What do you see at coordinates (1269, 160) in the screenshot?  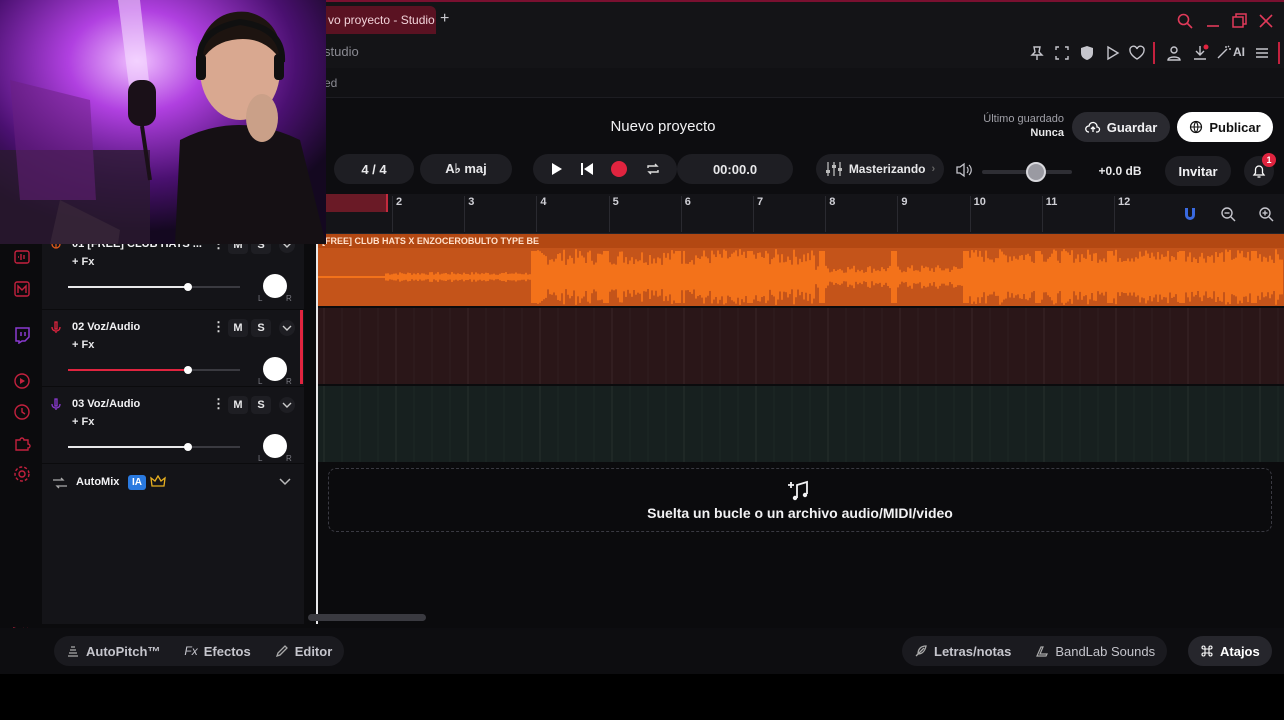 I see `notification-badge: 1` at bounding box center [1269, 160].